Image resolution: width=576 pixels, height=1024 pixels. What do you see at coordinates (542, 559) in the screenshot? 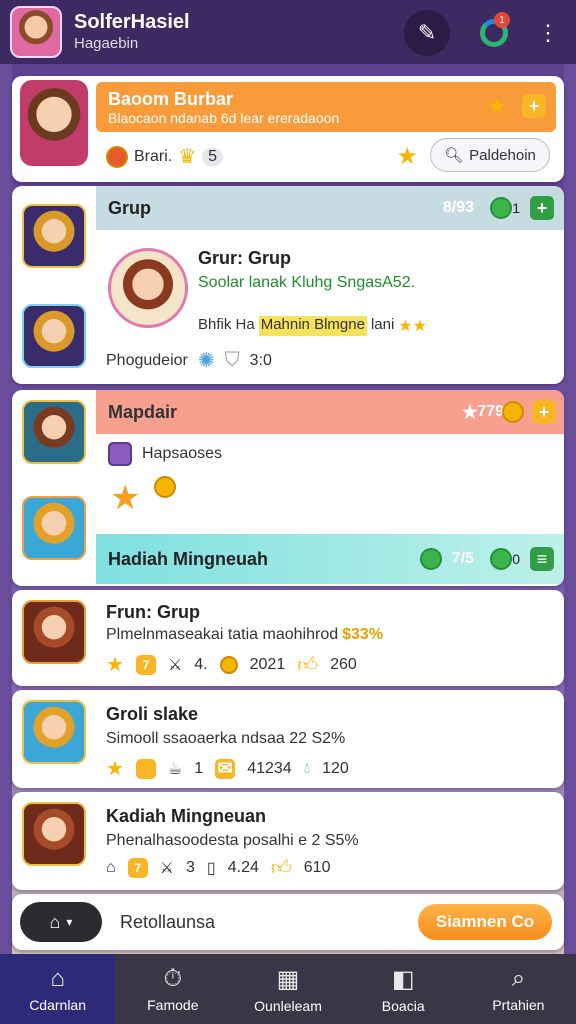
I see `cash-icon: ≡` at bounding box center [542, 559].